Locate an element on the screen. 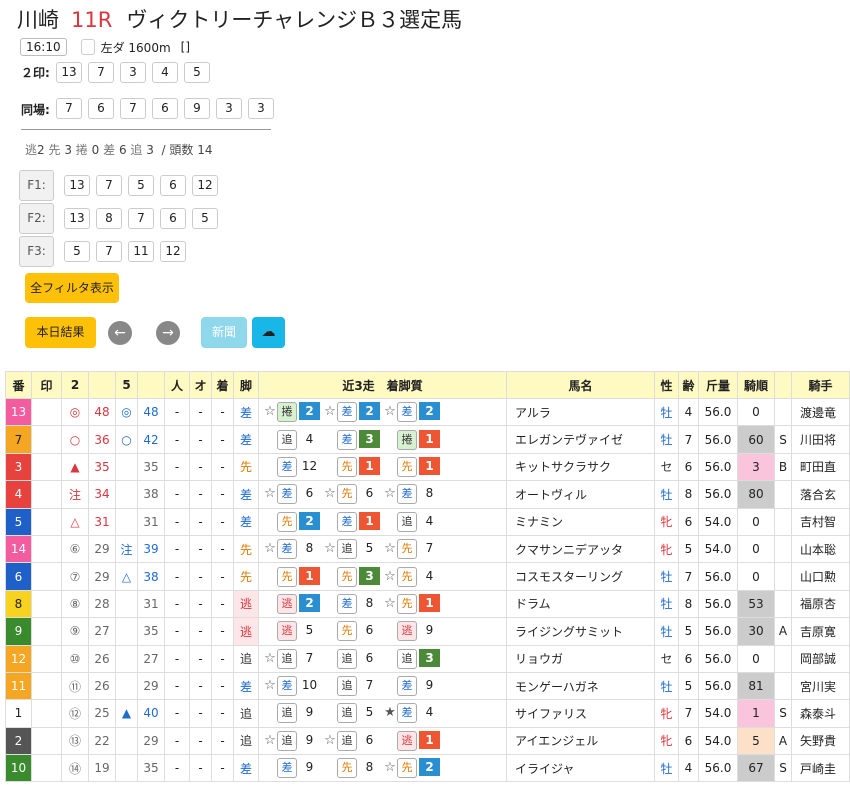 The width and height of the screenshot is (850, 787). sex: セ is located at coordinates (666, 658).